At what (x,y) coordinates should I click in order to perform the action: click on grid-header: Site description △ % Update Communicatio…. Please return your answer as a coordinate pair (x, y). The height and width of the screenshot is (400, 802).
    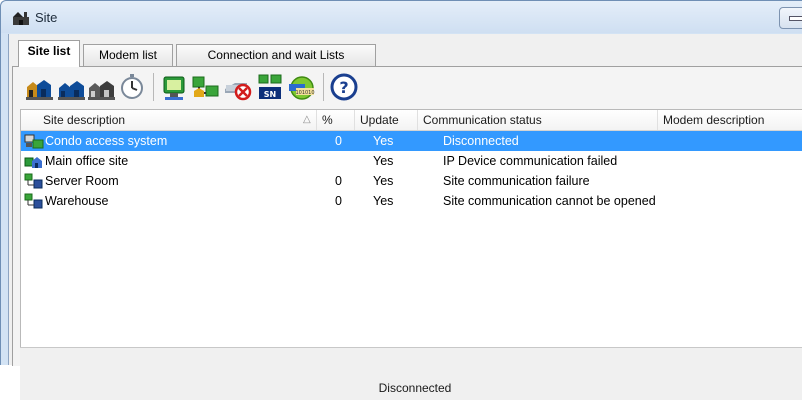
    Looking at the image, I should click on (411, 120).